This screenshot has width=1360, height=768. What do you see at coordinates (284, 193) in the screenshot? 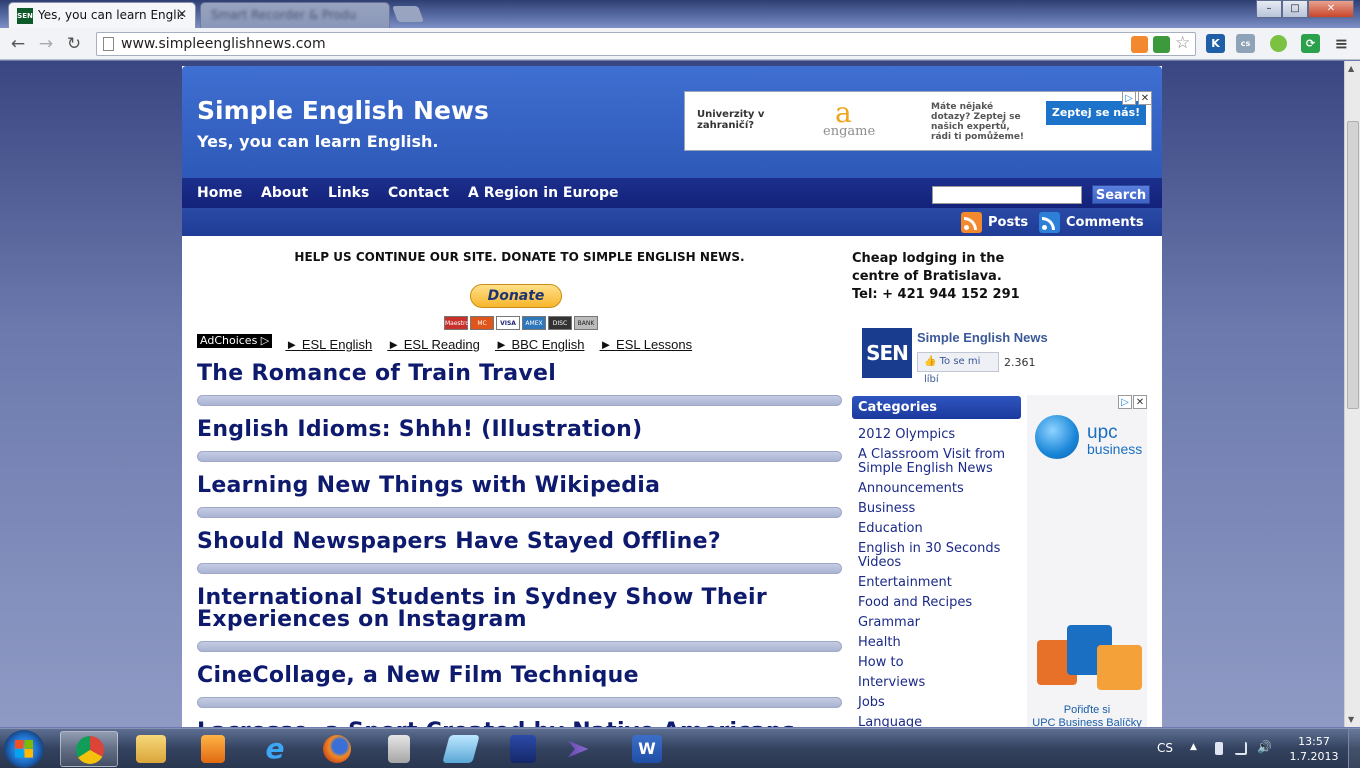
I see `nav-about: About` at bounding box center [284, 193].